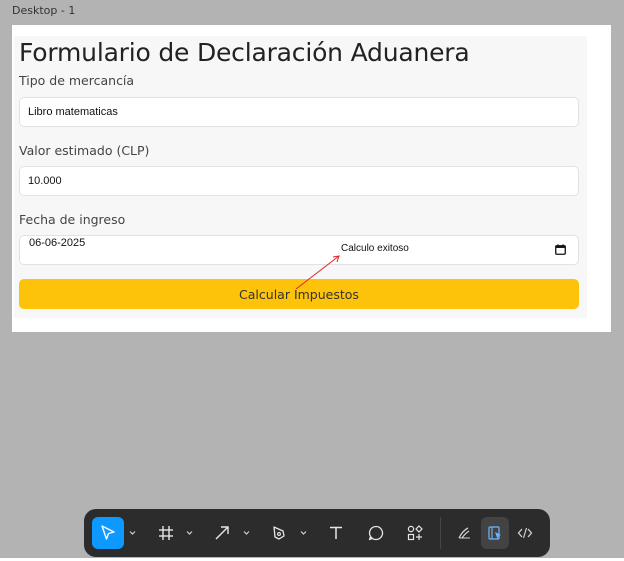 This screenshot has width=624, height=561. What do you see at coordinates (320, 272) in the screenshot?
I see `annotation-arrow` at bounding box center [320, 272].